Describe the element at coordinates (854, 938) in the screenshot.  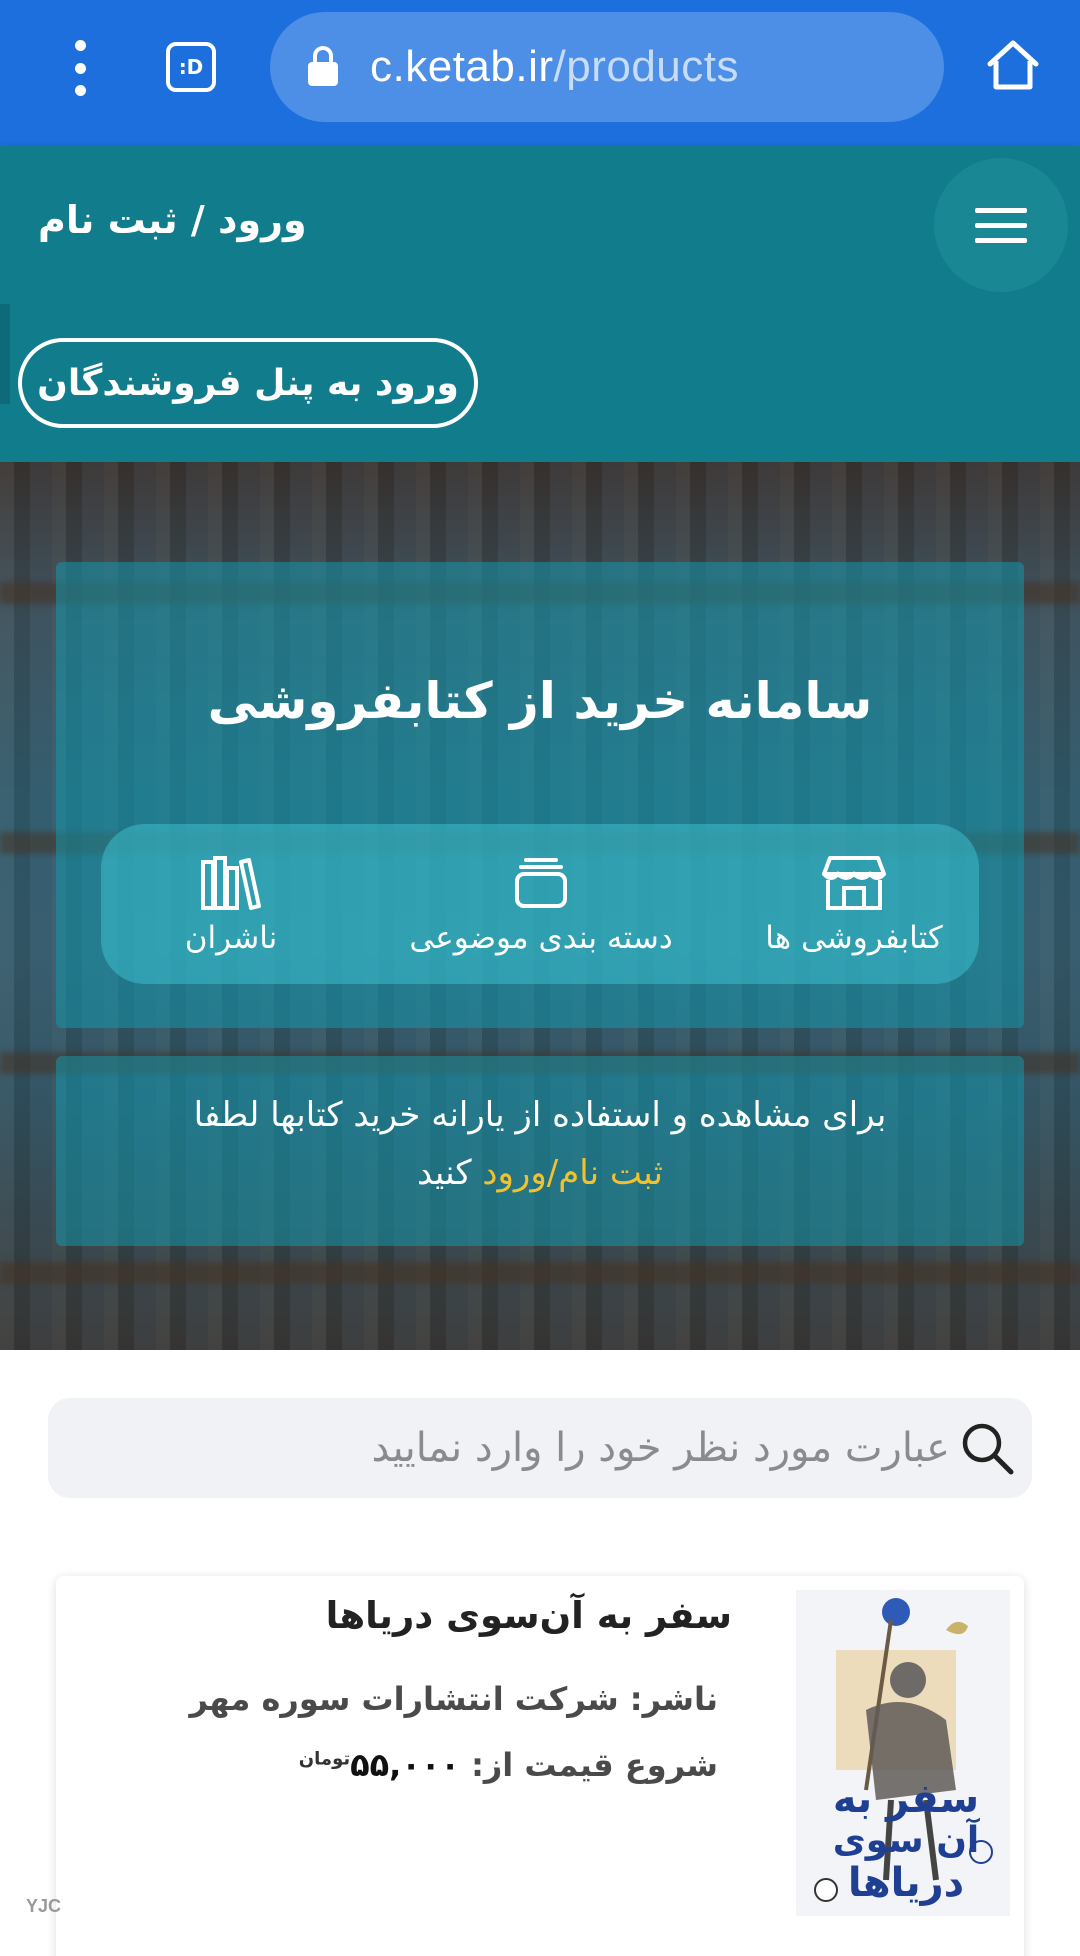
I see `quick-link-label: کتابفروشی ها` at that location.